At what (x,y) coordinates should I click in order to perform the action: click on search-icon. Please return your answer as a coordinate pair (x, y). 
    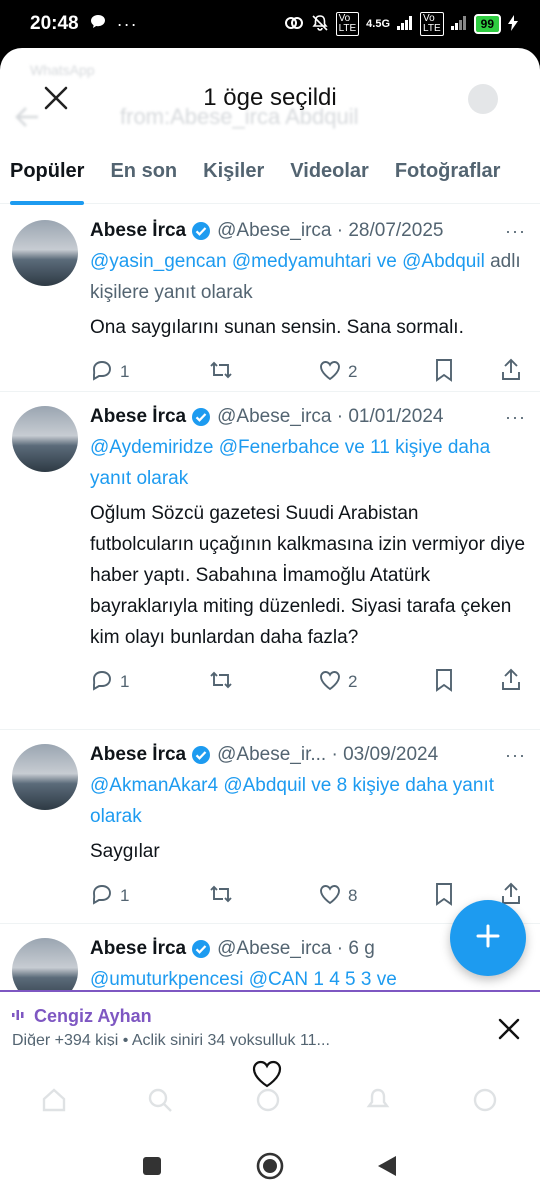
    Looking at the image, I should click on (160, 1102).